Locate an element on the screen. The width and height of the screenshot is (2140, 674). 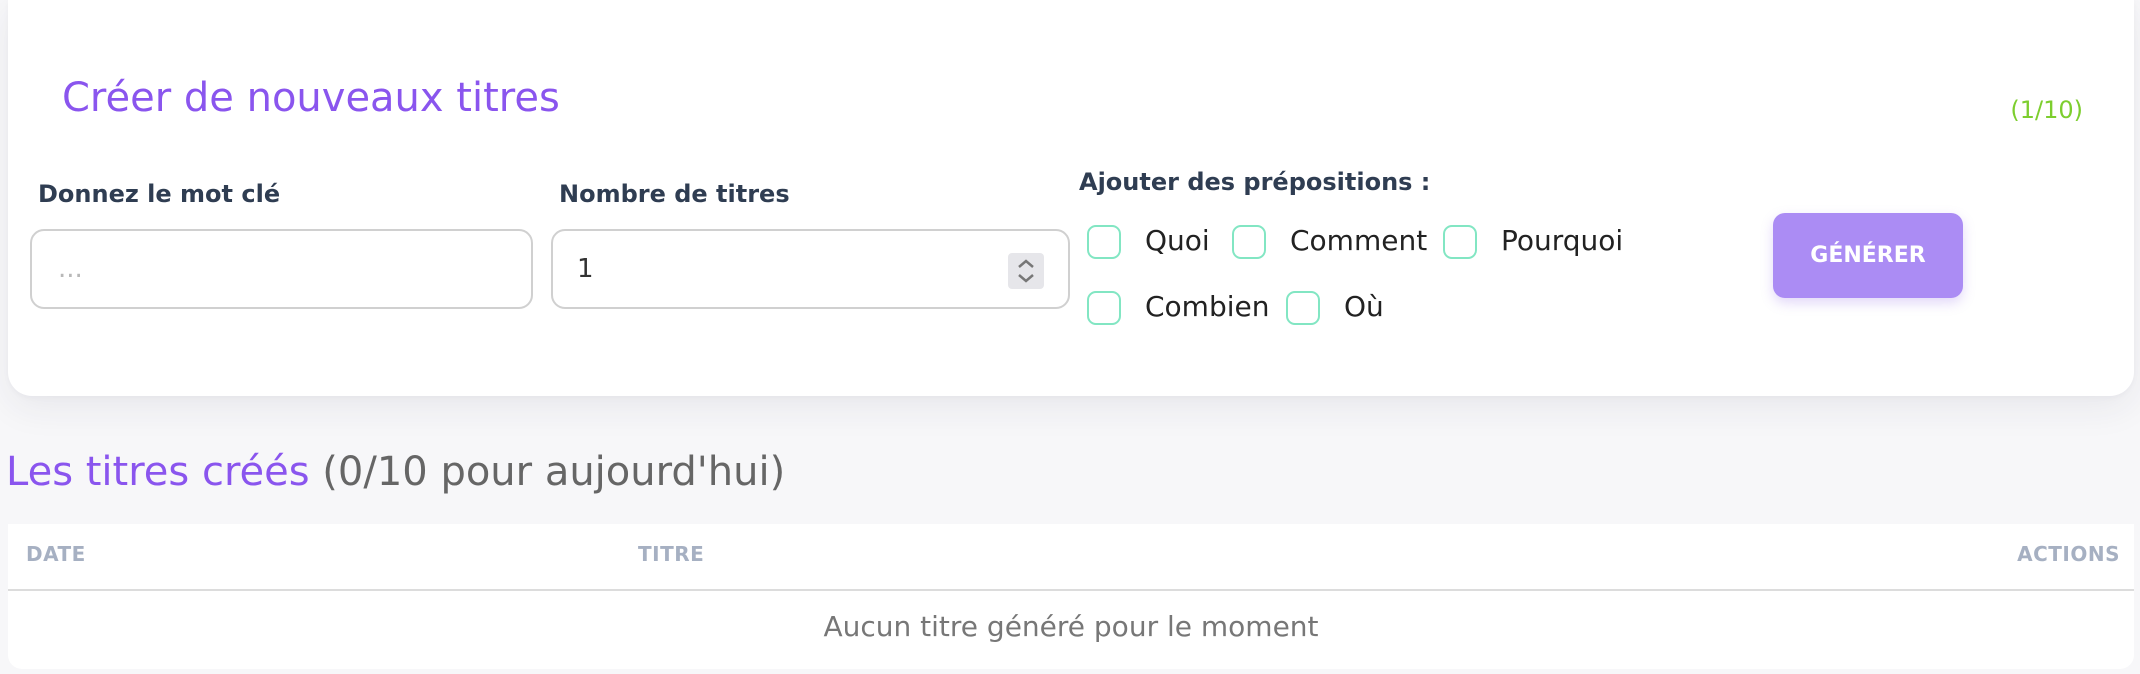
generate-button: GÉNÉRER is located at coordinates (1868, 255).